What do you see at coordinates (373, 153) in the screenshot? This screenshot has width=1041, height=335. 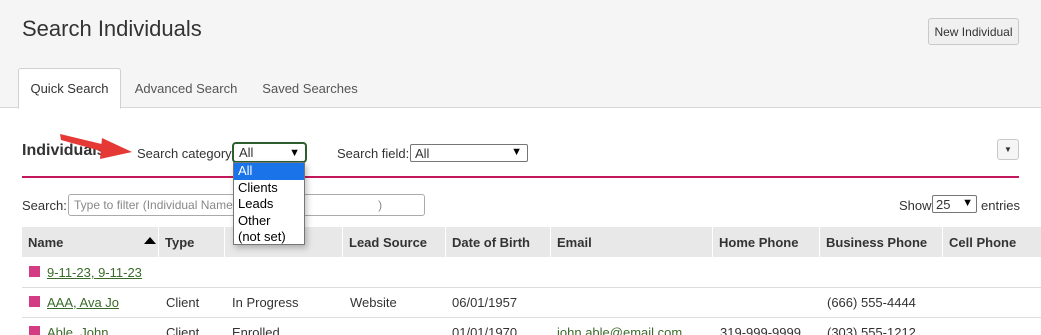 I see `search-field-label: Search field:` at bounding box center [373, 153].